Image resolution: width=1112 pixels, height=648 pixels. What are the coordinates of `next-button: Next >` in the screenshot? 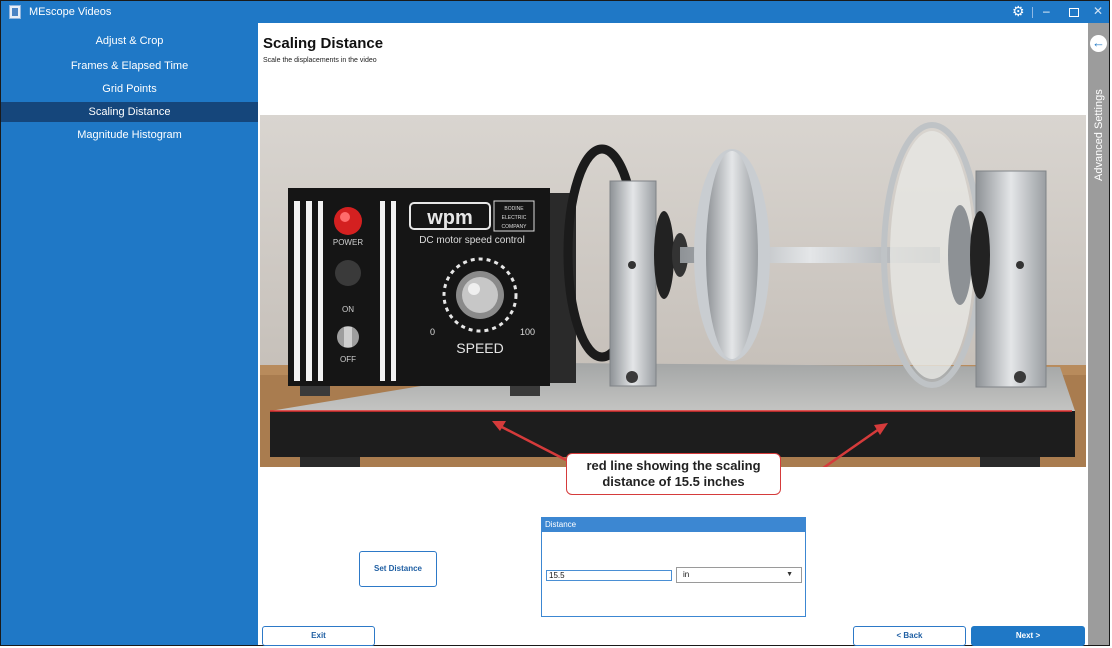 It's located at (1028, 636).